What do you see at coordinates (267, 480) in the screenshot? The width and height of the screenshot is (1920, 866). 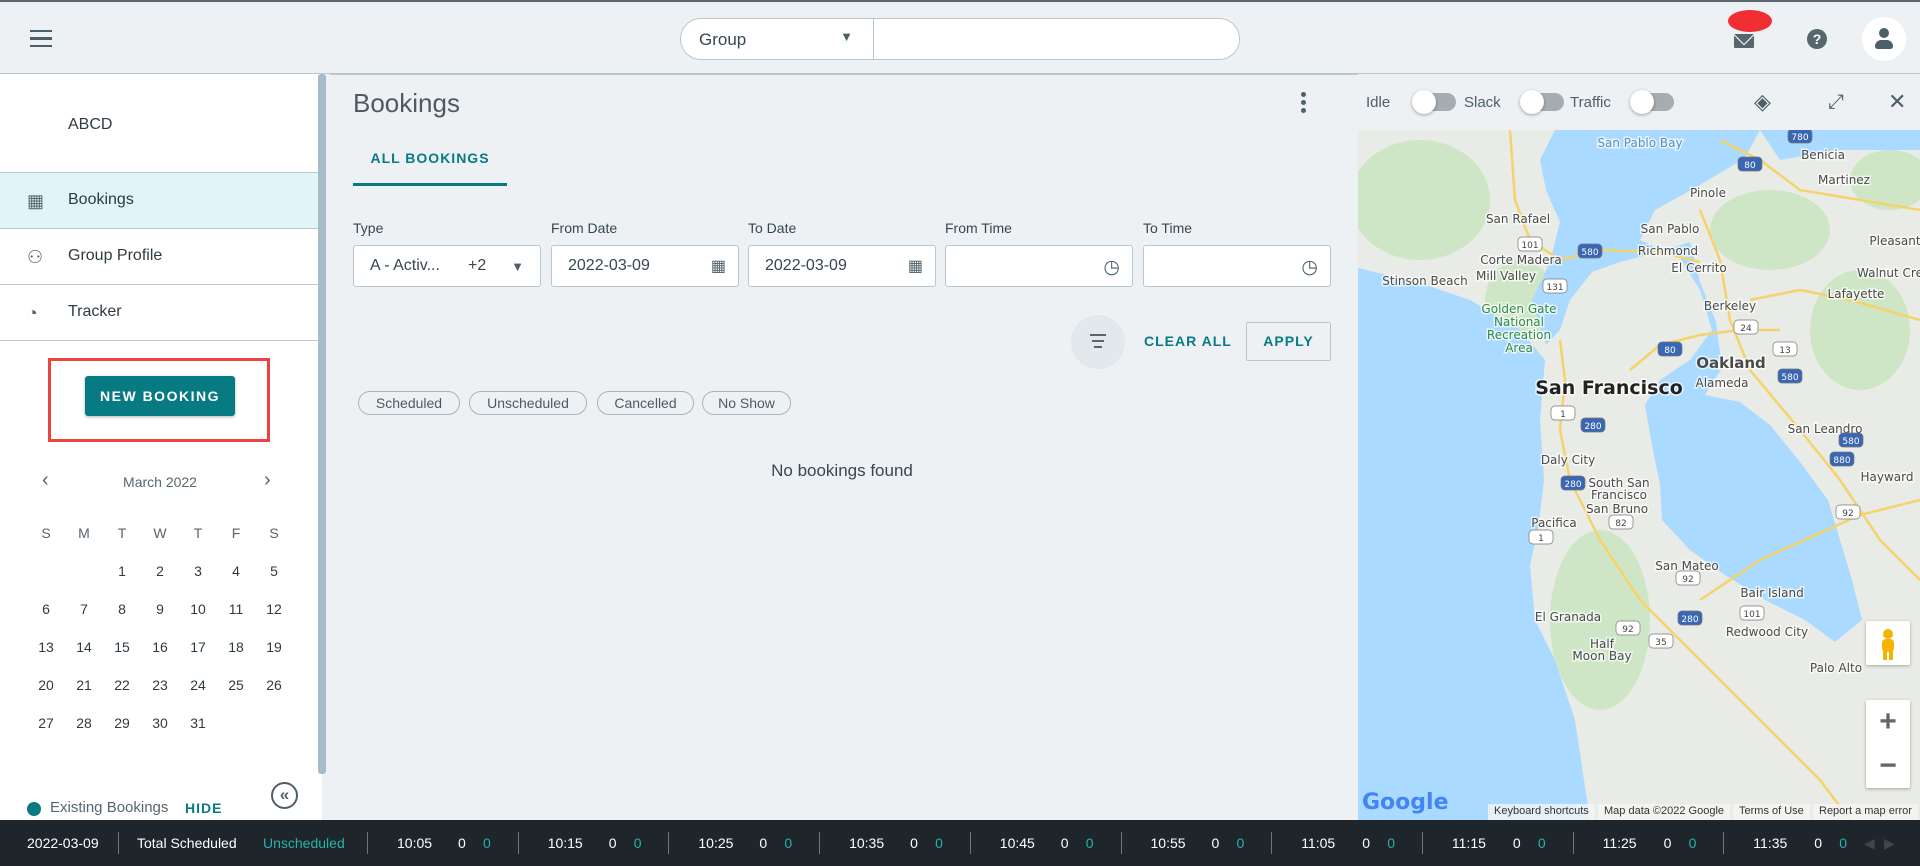 I see `next-month-icon: ›` at bounding box center [267, 480].